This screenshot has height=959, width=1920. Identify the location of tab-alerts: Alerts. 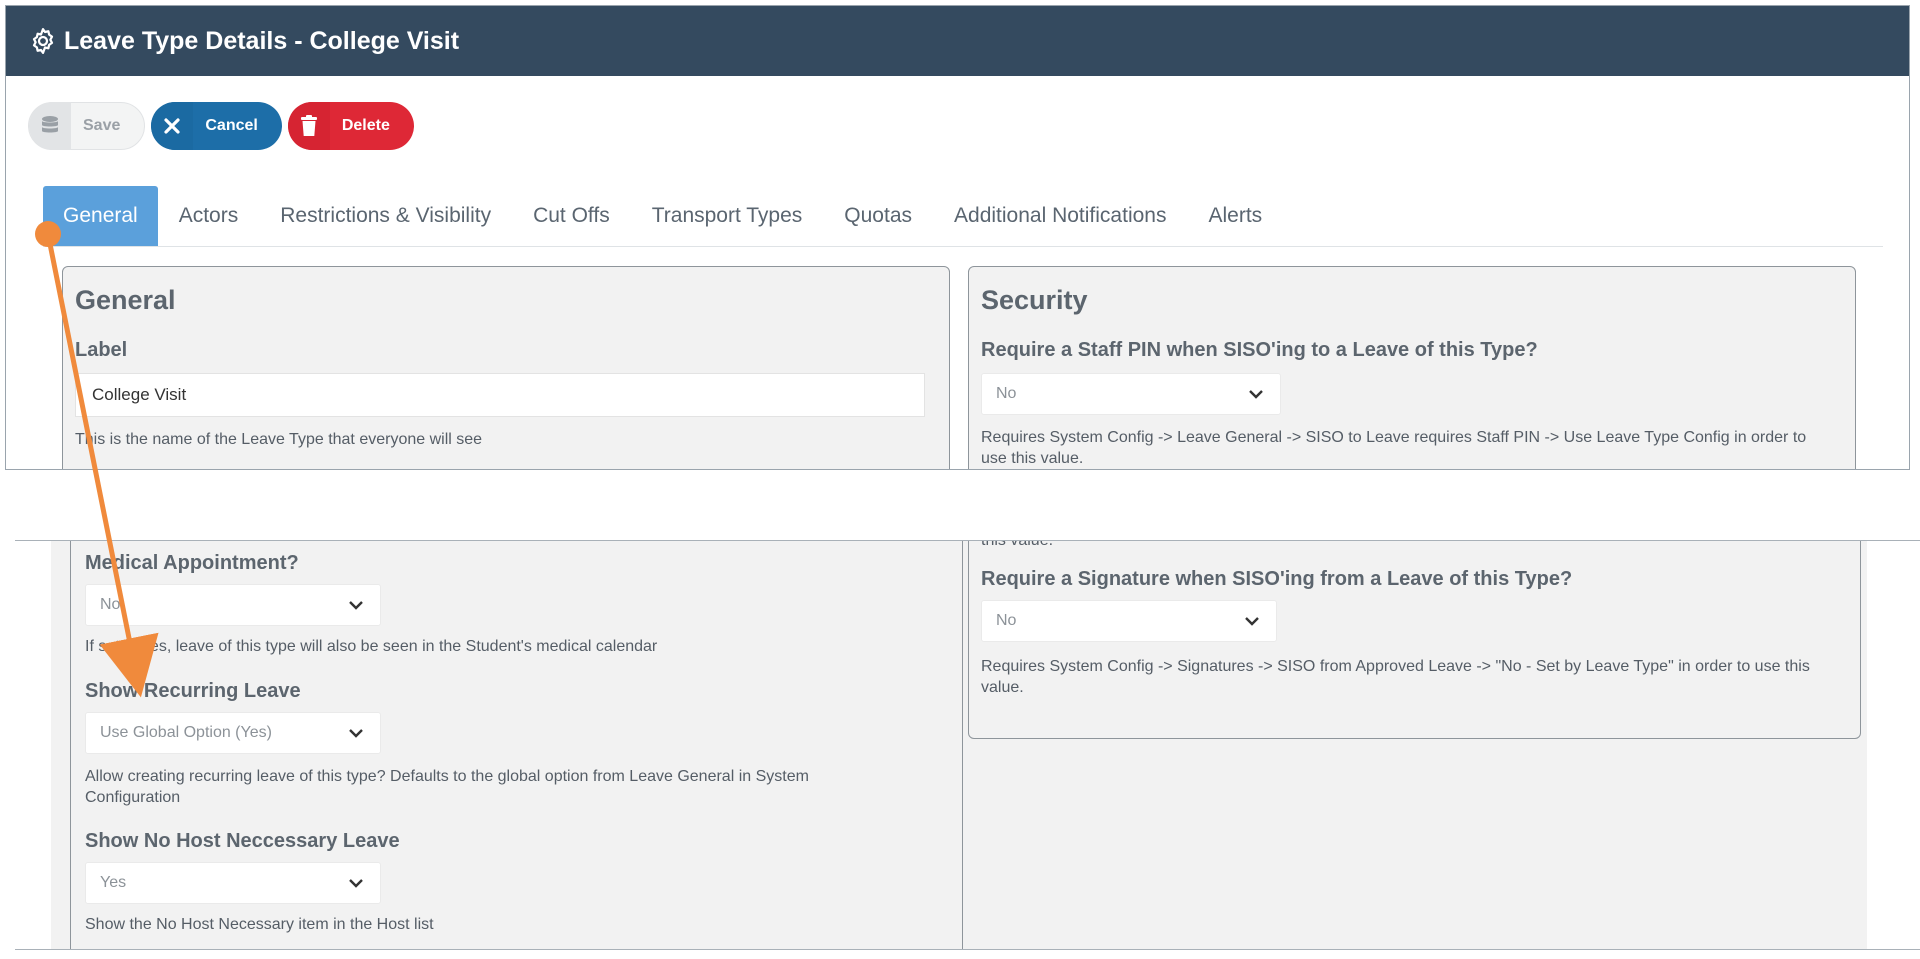
(1235, 216).